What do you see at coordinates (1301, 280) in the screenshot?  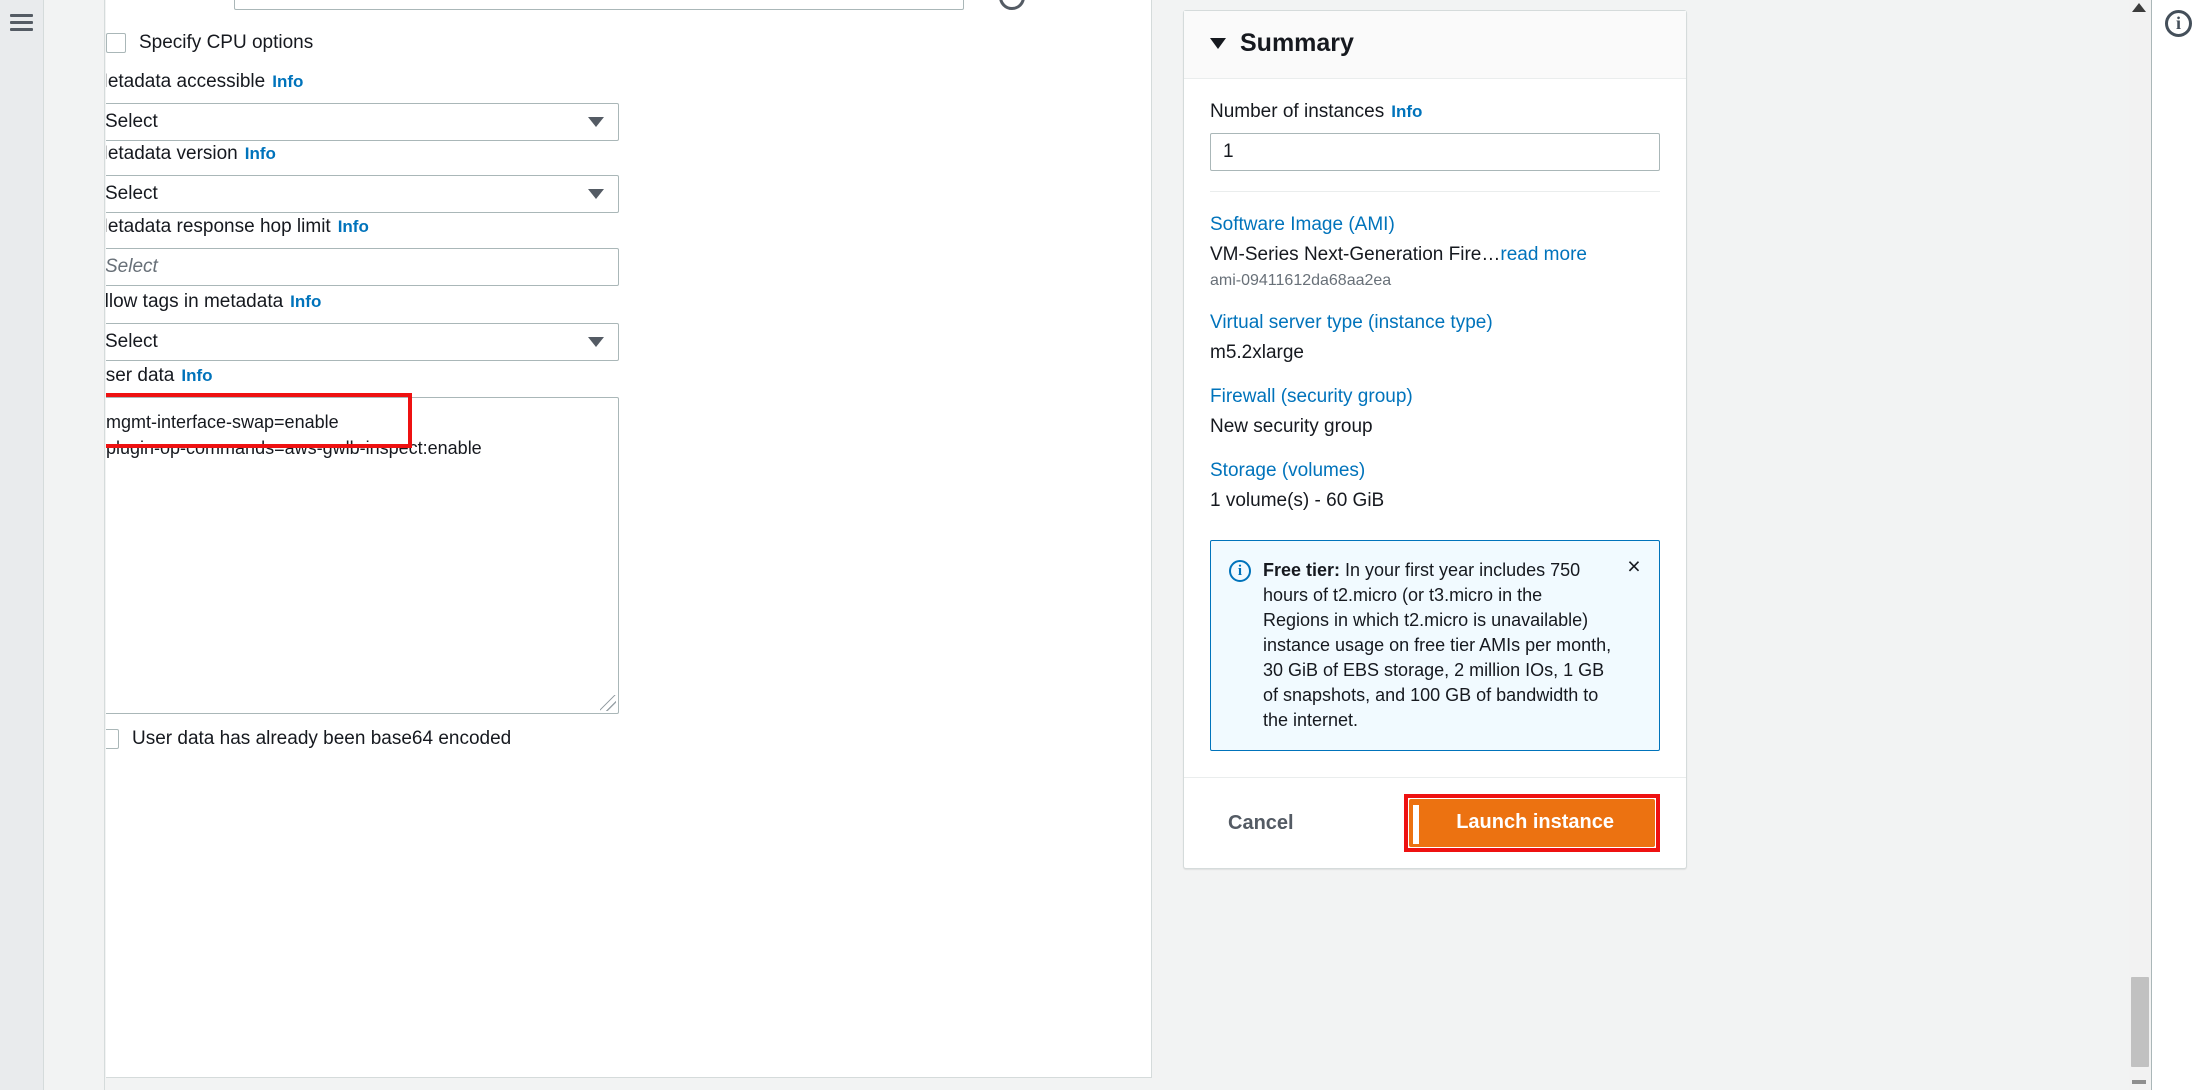 I see `summary-ami-id: ami-09411612da68aa2ea` at bounding box center [1301, 280].